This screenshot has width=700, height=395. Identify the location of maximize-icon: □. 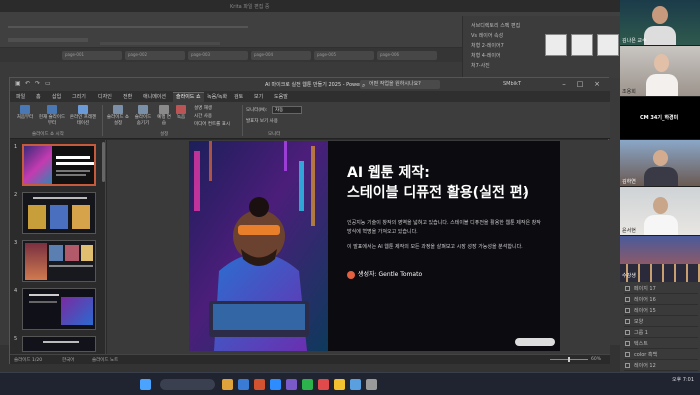
(580, 84).